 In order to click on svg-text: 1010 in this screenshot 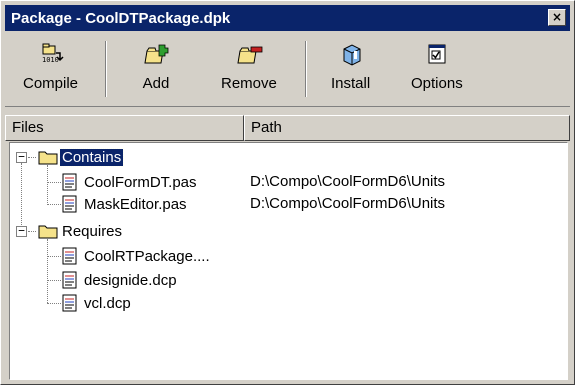, I will do `click(50, 60)`.